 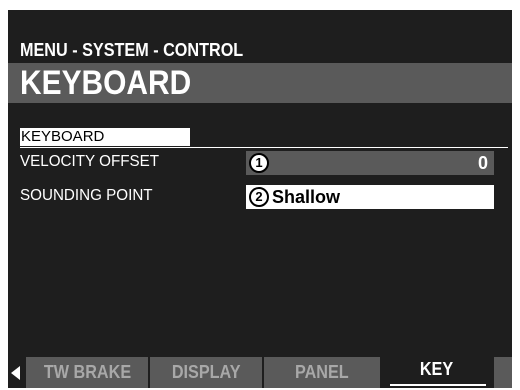 I want to click on sounding-point-label: SOUNDING POINT, so click(x=86, y=195).